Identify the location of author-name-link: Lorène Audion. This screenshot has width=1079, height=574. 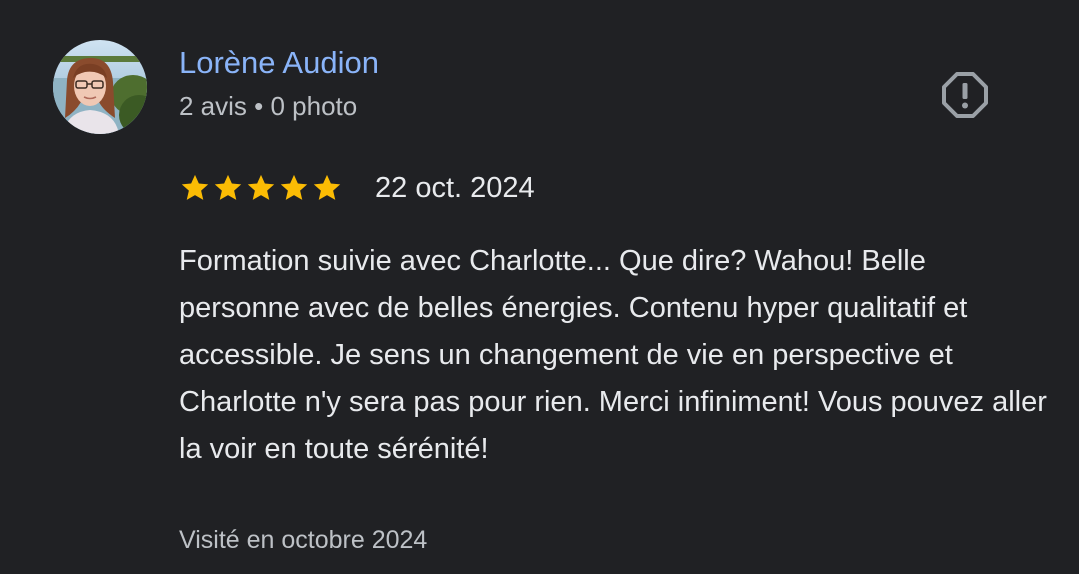
(279, 63).